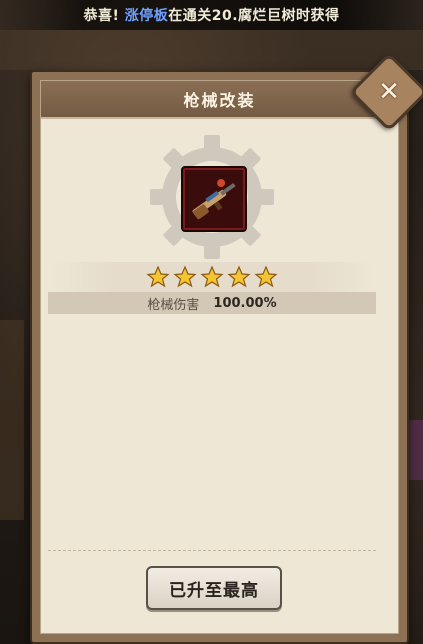 This screenshot has width=423, height=644. I want to click on close-x-icon: ✕, so click(389, 92).